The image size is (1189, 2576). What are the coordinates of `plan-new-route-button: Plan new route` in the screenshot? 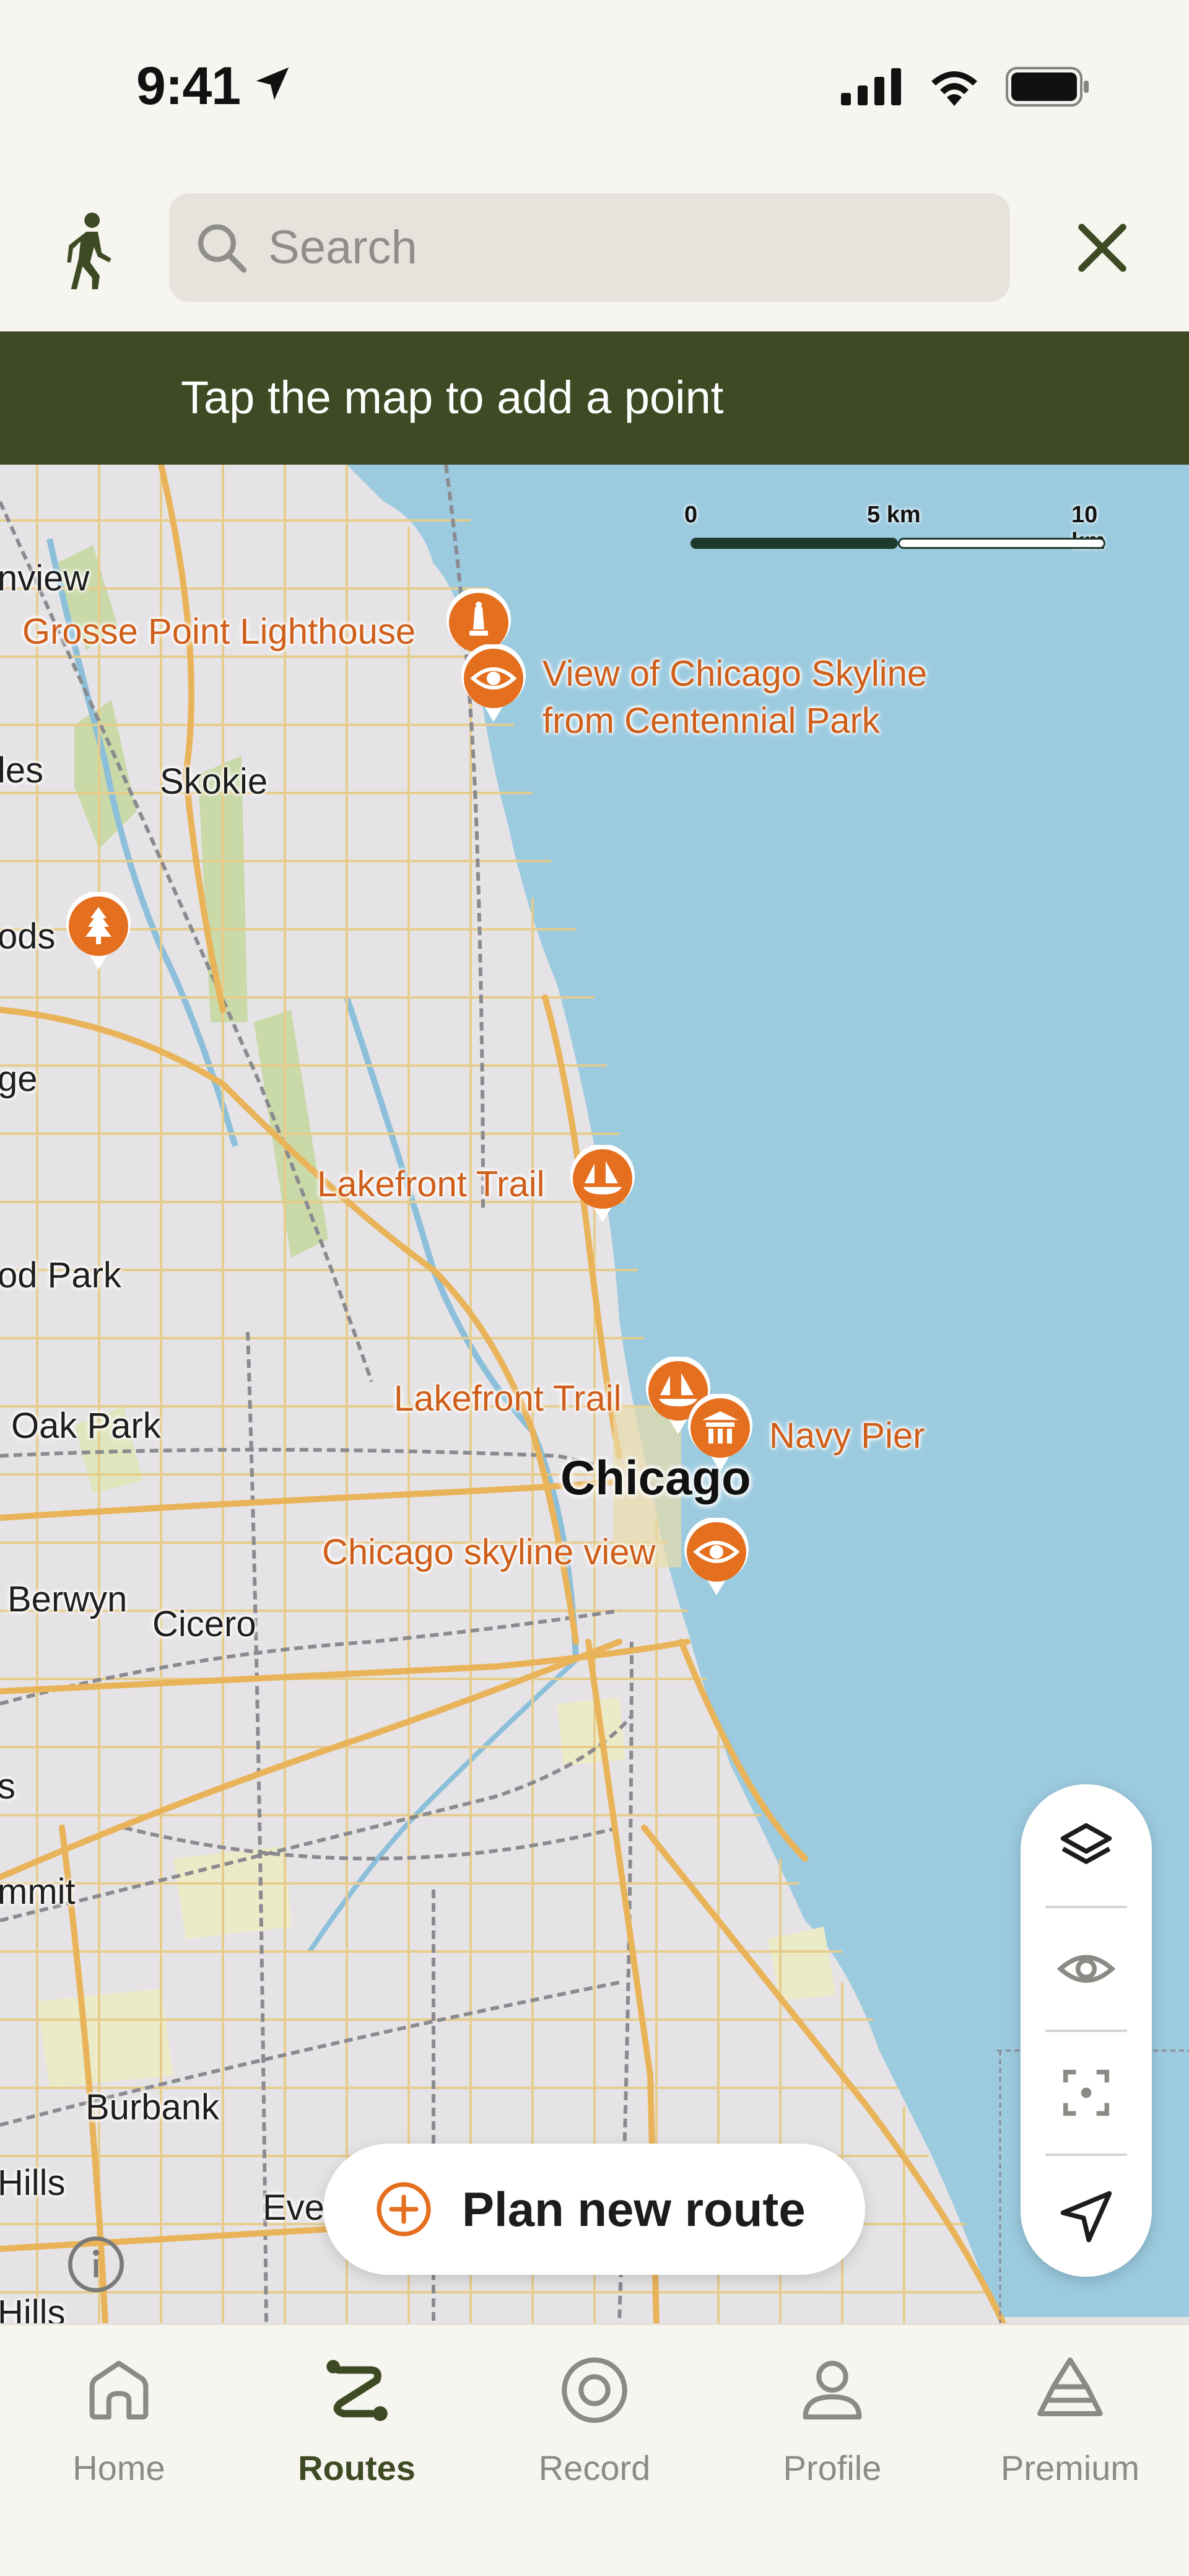 It's located at (594, 2209).